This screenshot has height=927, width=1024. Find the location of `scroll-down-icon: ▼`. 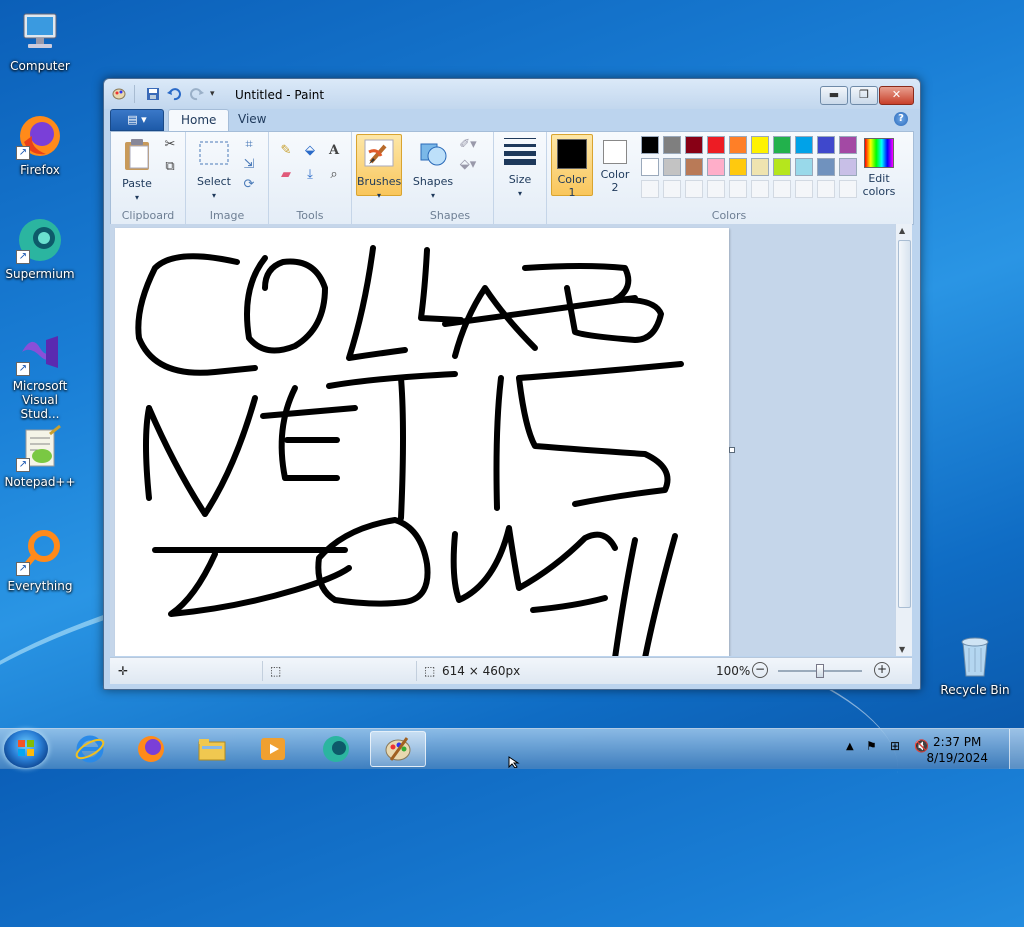

scroll-down-icon: ▼ is located at coordinates (902, 649).